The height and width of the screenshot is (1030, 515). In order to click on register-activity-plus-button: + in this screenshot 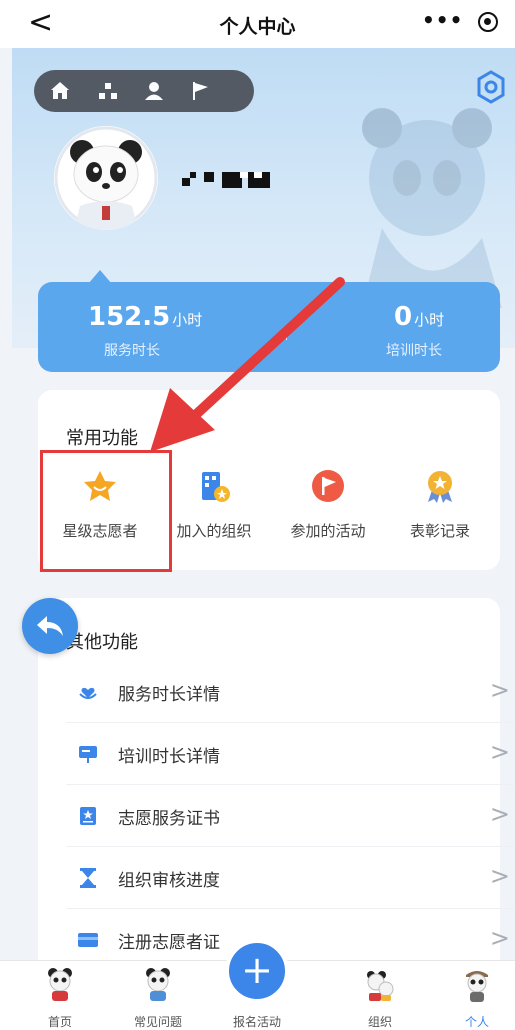, I will do `click(257, 971)`.